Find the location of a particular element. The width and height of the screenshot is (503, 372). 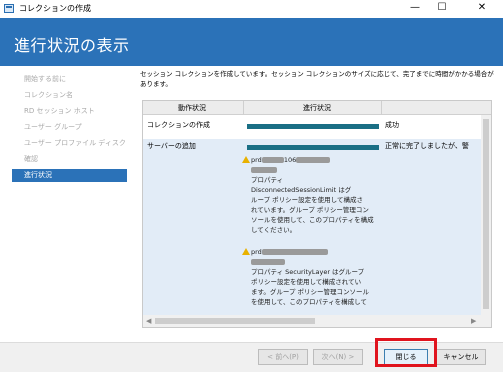

page-title: 進行状況の表示 is located at coordinates (72, 45).